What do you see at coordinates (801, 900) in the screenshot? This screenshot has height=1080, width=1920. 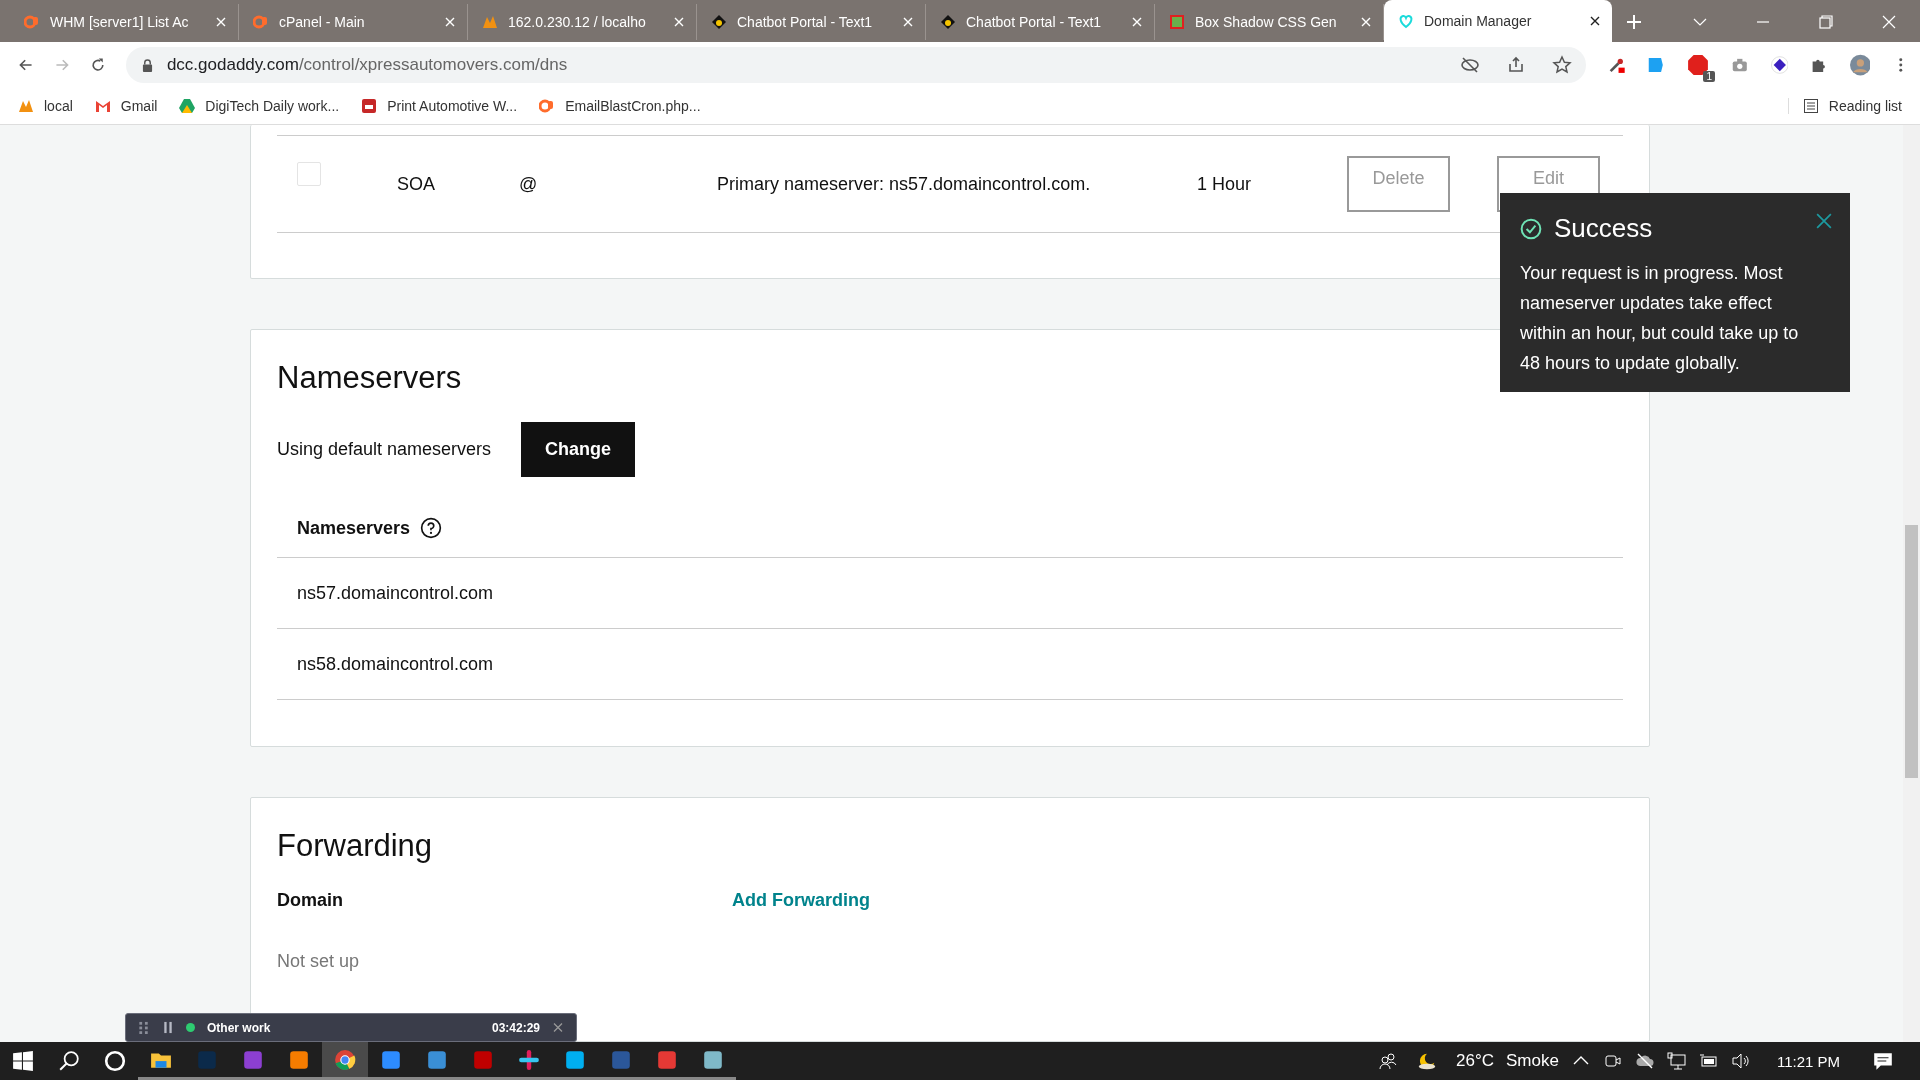 I see `add-forwarding-link: Add Forwarding` at bounding box center [801, 900].